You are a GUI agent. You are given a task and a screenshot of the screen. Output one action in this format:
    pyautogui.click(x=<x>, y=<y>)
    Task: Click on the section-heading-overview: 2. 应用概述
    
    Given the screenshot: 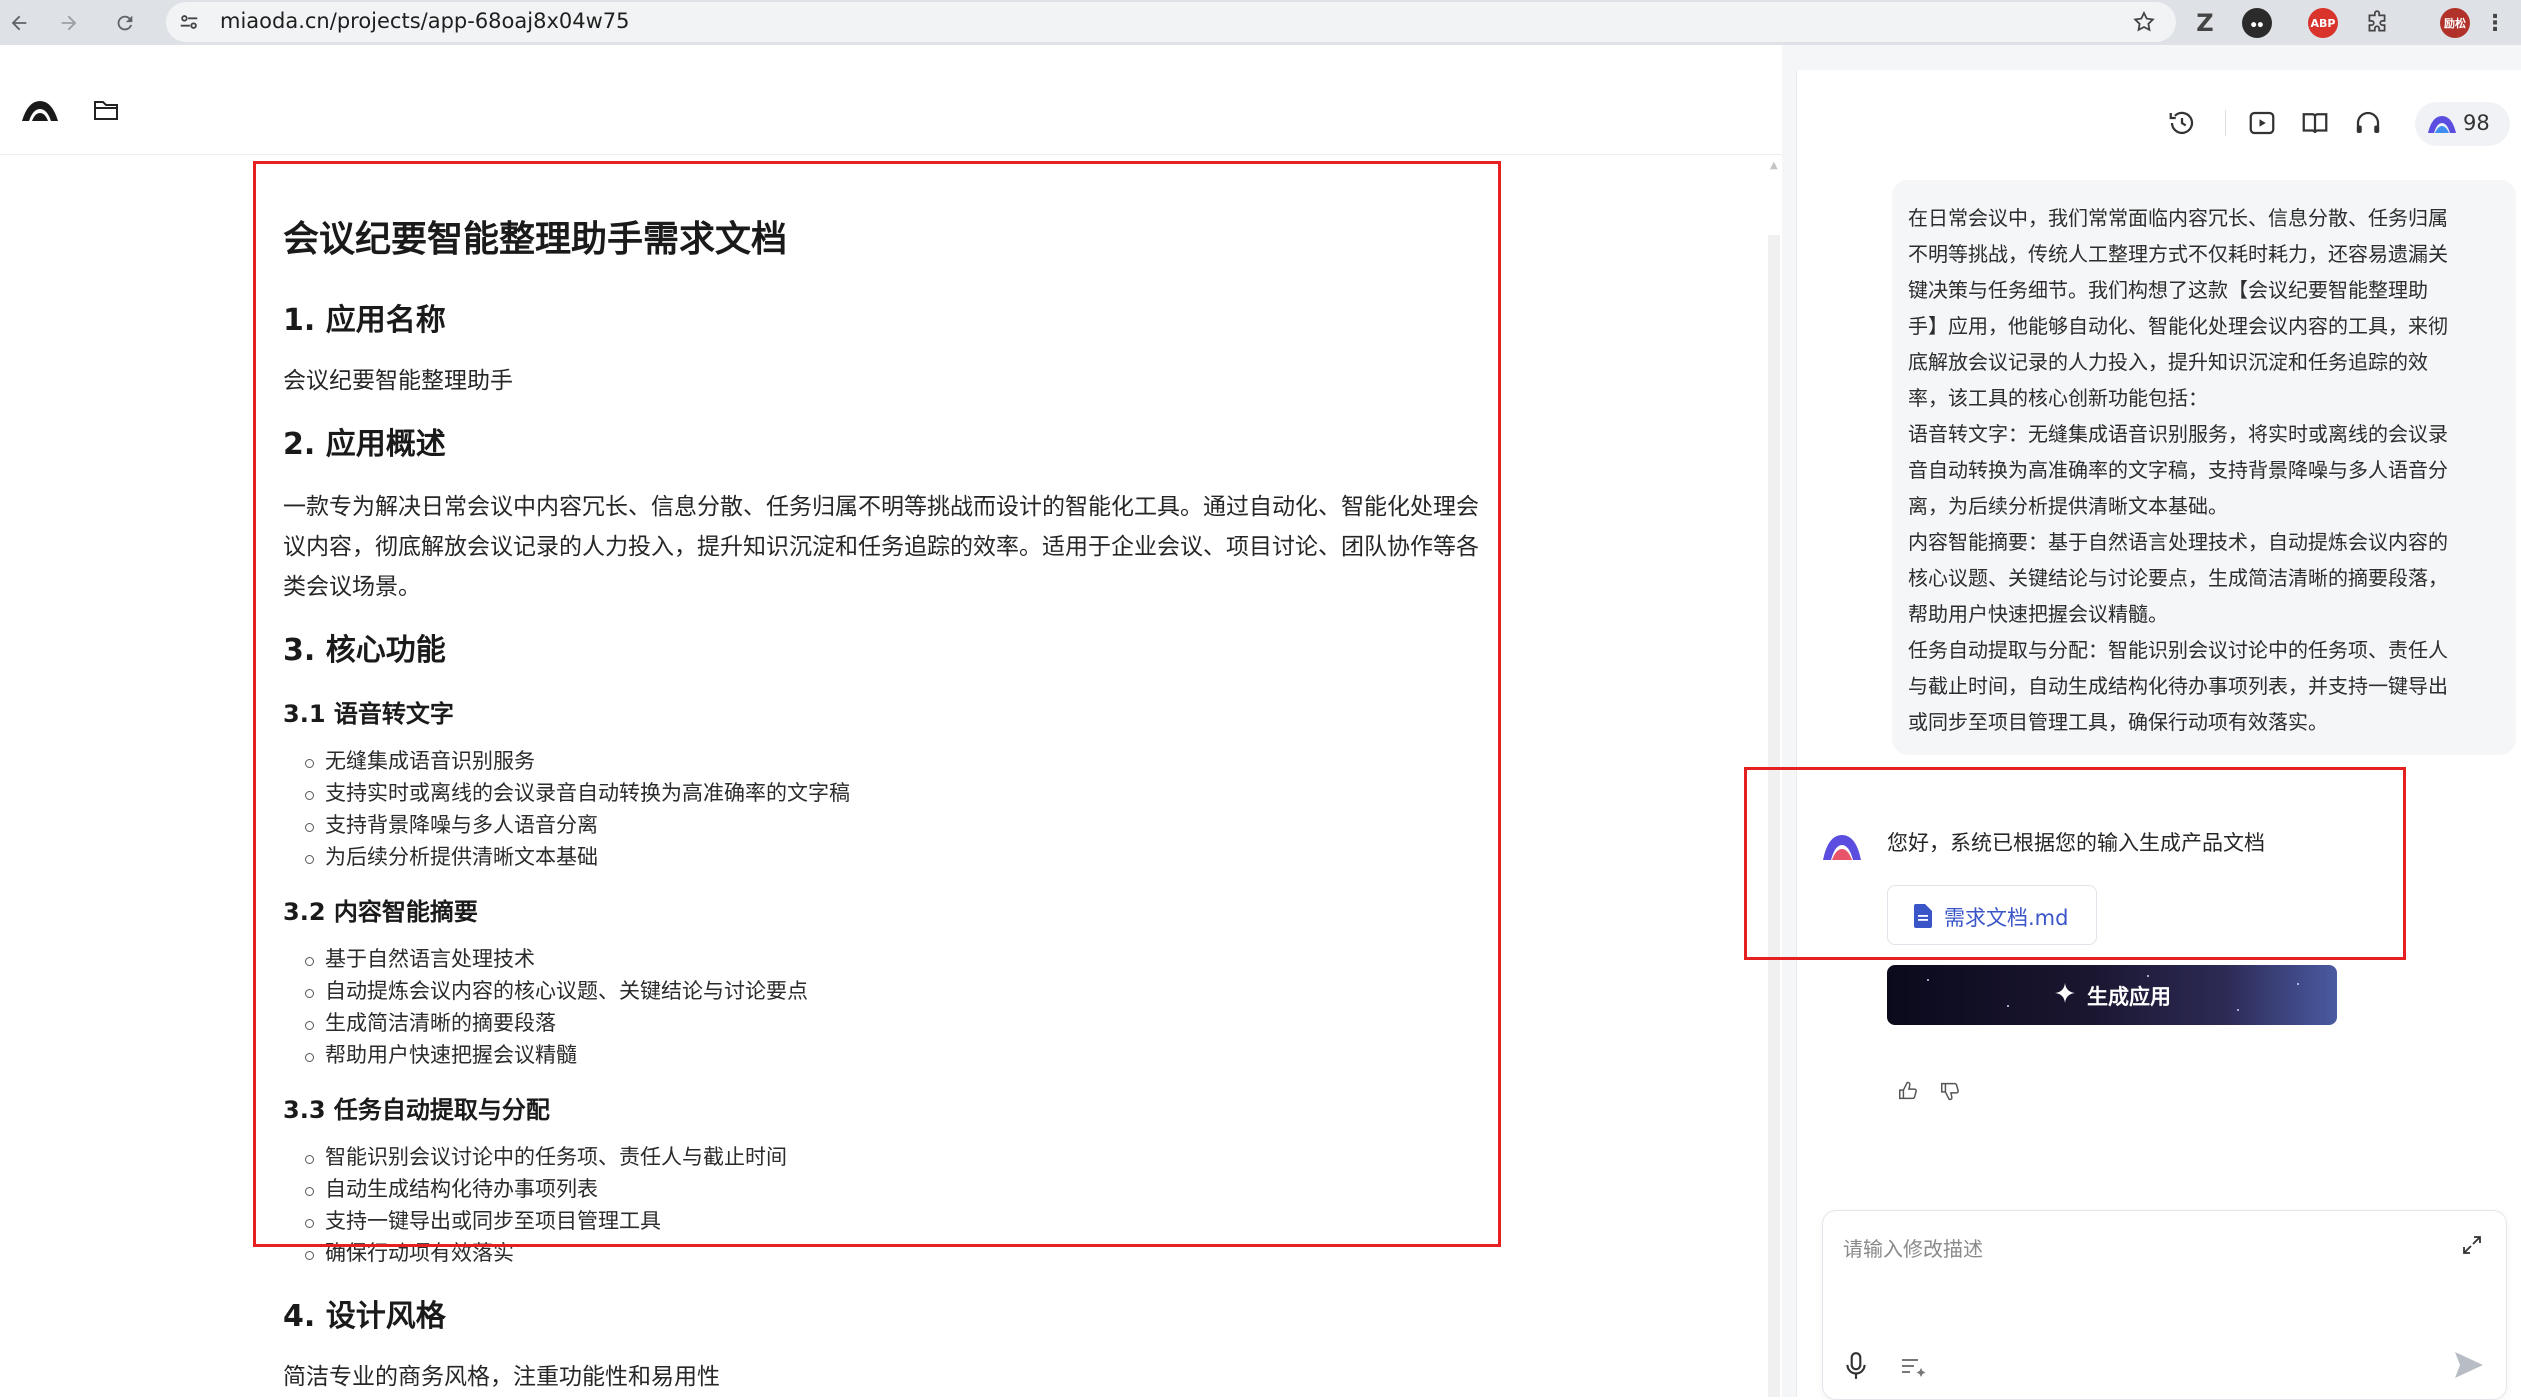 What is the action you would take?
    pyautogui.click(x=364, y=444)
    